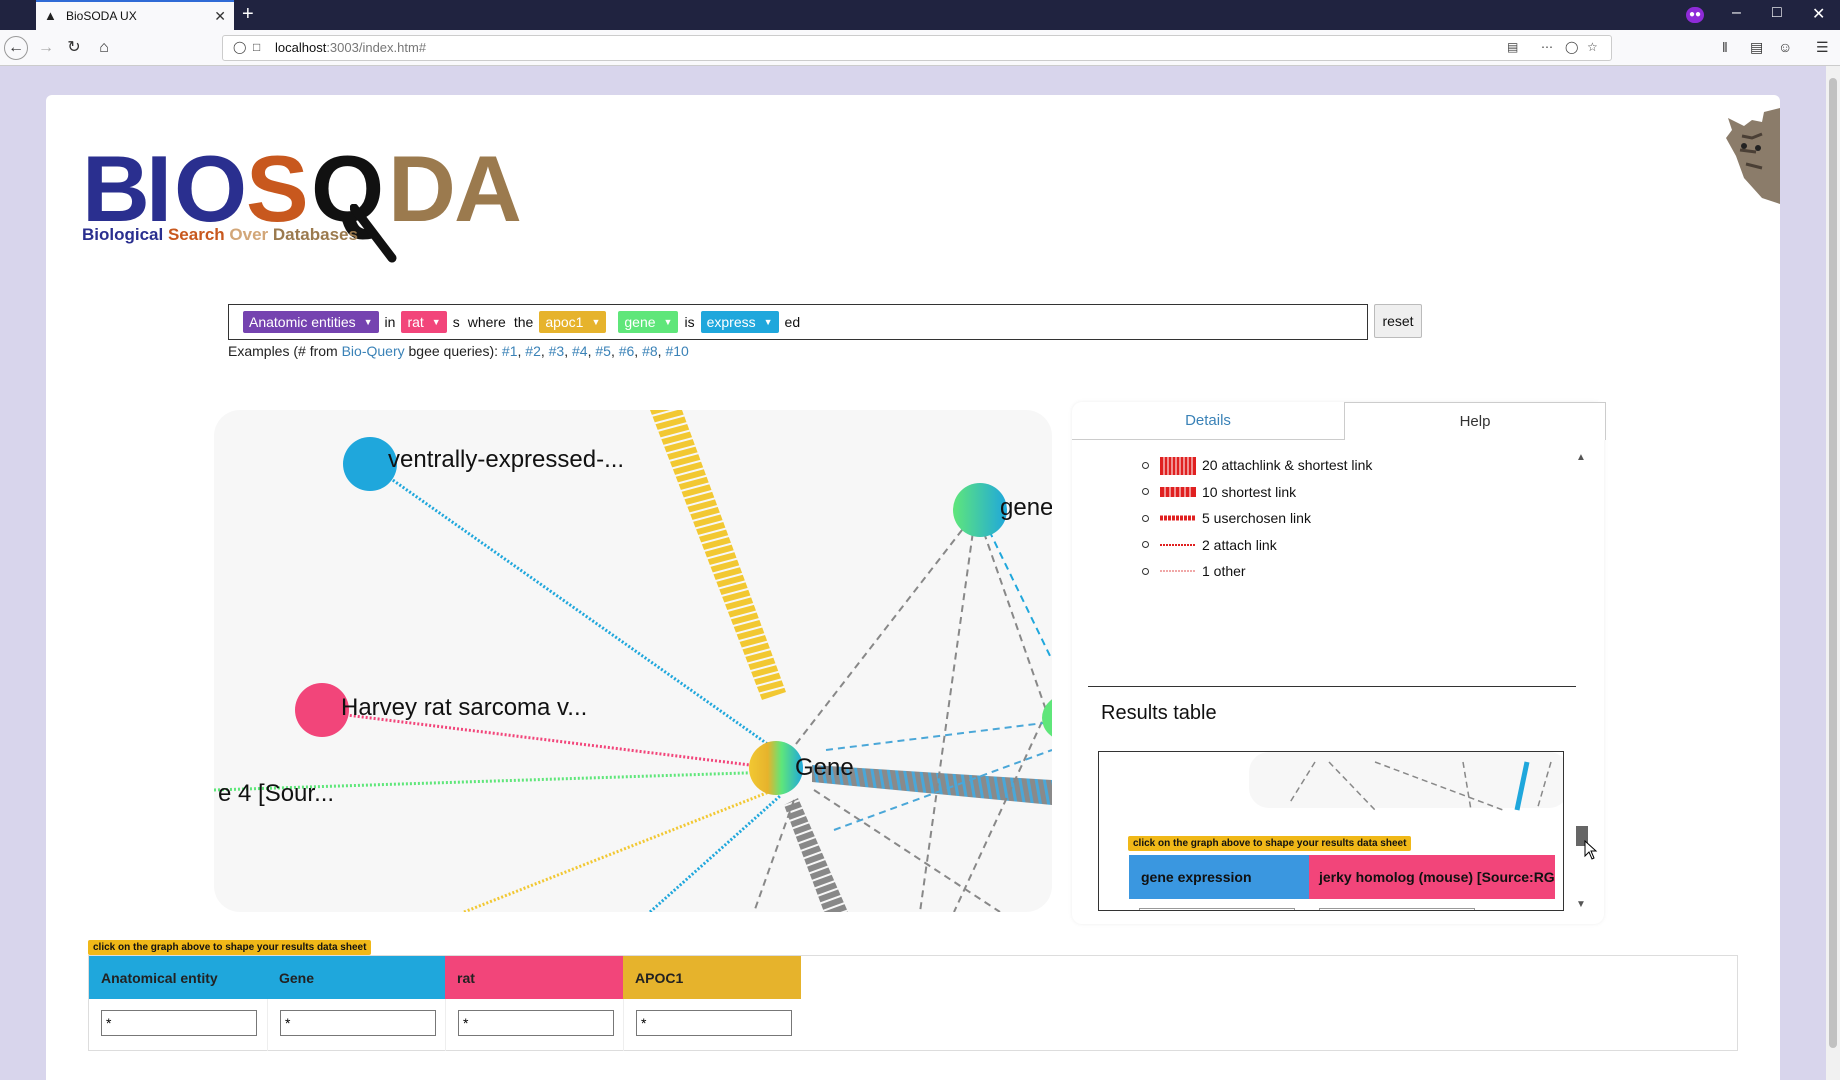  Describe the element at coordinates (580, 351) in the screenshot. I see `example-link-4: #4` at that location.